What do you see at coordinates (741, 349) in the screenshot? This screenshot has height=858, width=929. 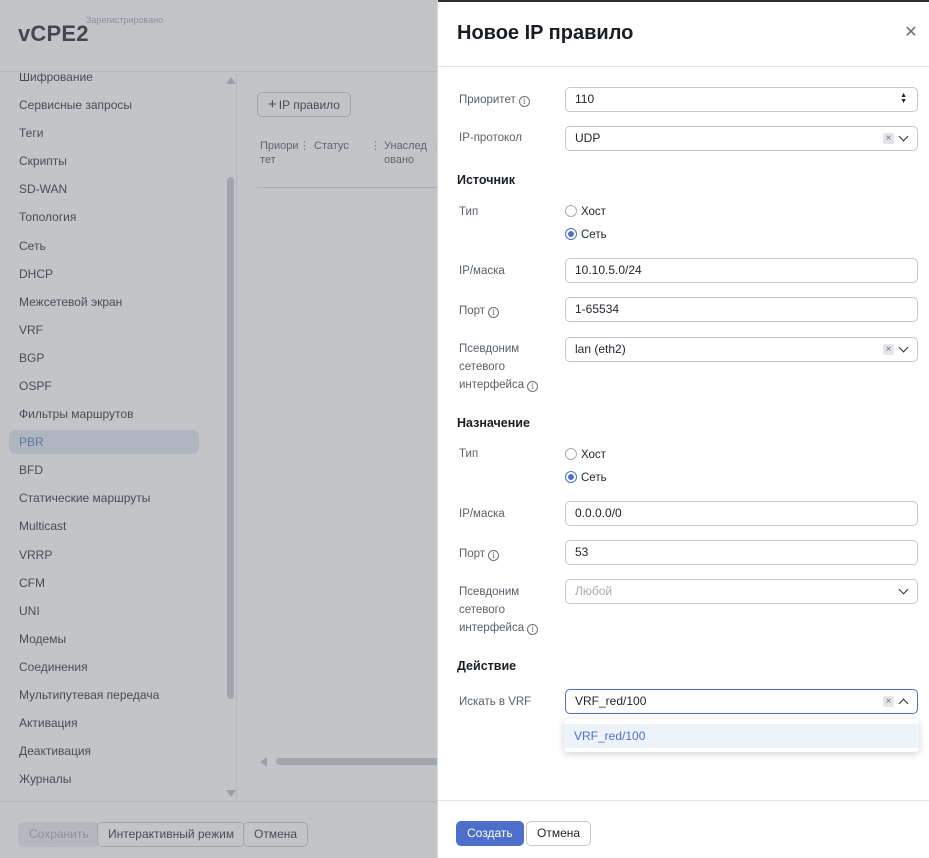 I see `source-alias-select: lan (eth2) ×` at bounding box center [741, 349].